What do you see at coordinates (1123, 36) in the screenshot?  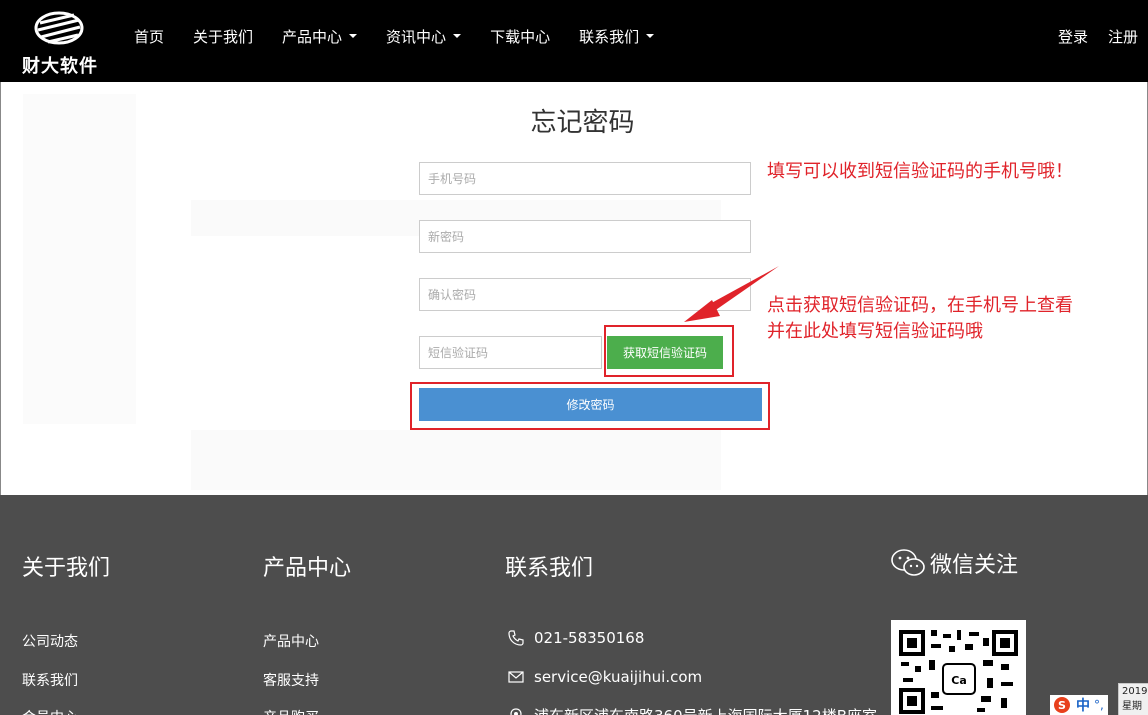 I see `register-link: 注册` at bounding box center [1123, 36].